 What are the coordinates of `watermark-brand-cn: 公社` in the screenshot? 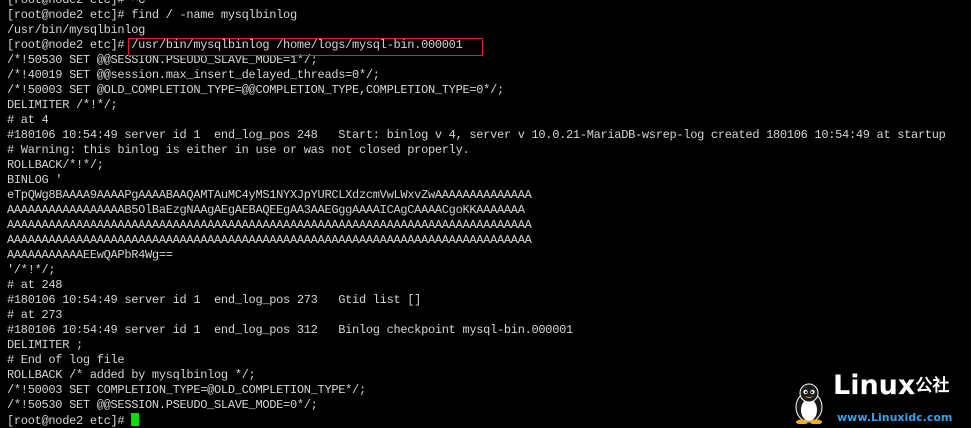 It's located at (932, 386).